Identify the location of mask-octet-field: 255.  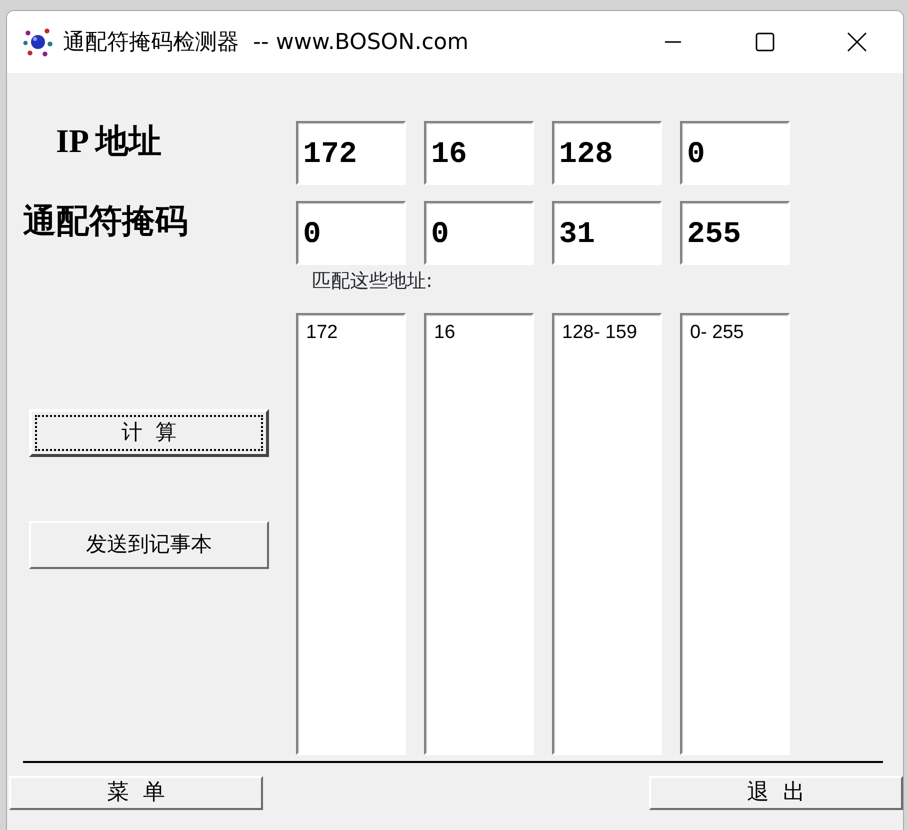
(735, 233).